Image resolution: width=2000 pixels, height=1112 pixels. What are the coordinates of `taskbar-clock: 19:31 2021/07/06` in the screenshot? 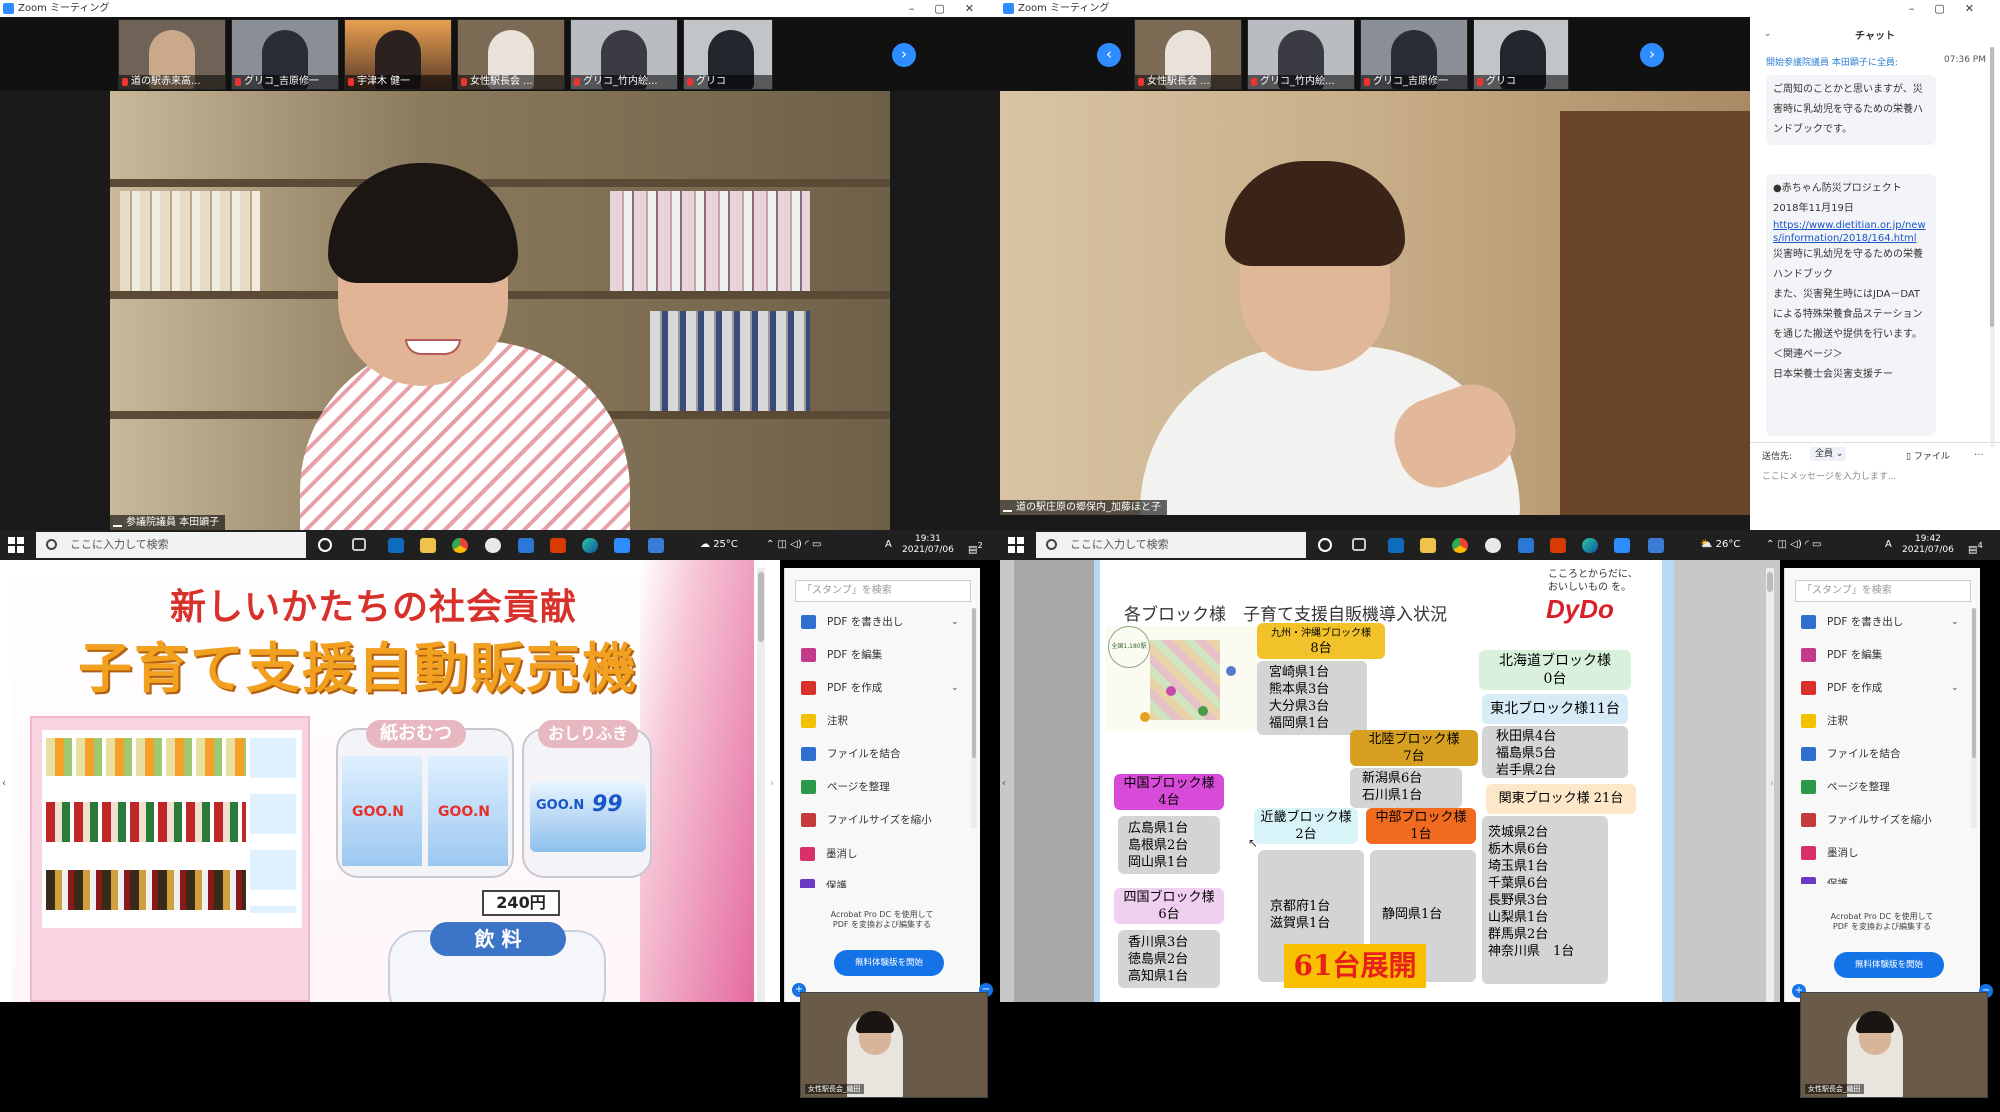 It's located at (928, 545).